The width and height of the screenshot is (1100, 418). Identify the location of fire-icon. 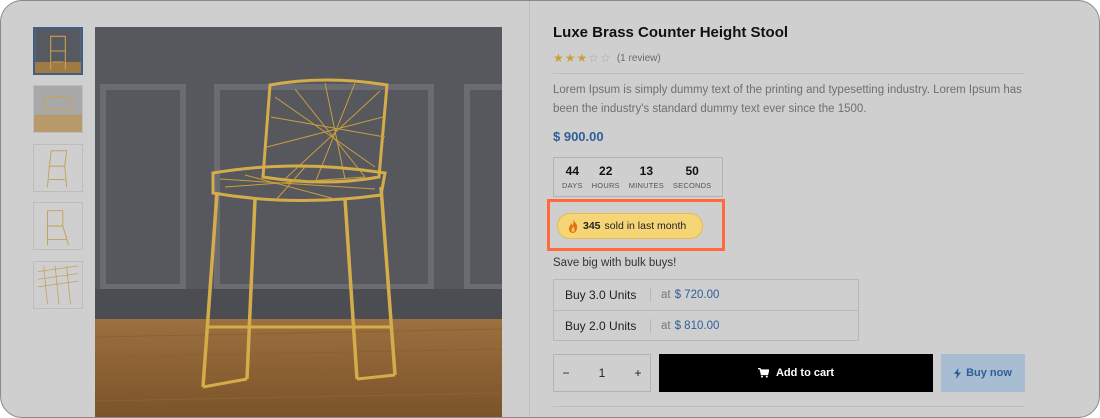
(573, 226).